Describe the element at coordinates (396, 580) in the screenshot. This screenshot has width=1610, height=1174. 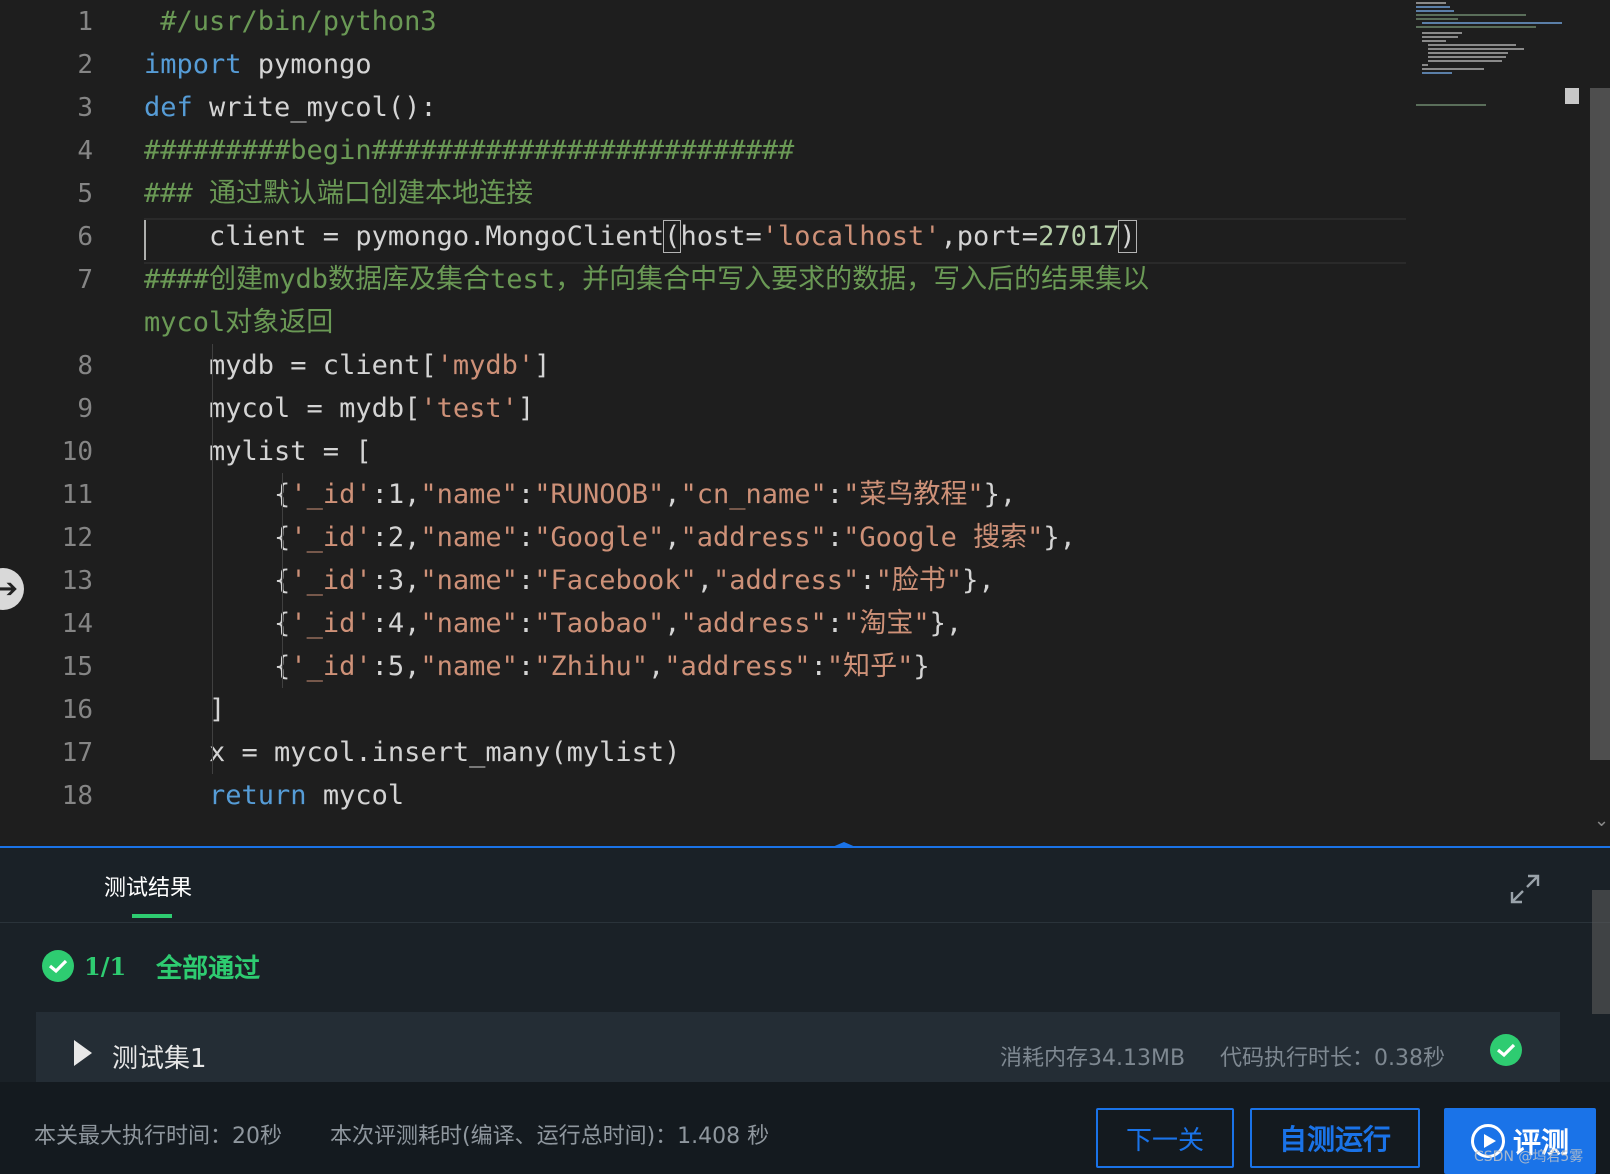
I see `code-token: :3,` at that location.